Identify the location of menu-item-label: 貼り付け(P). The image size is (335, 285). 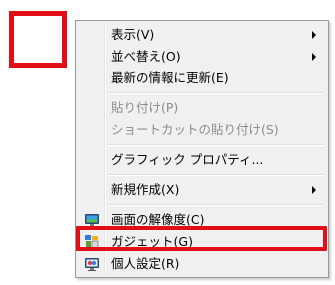
(145, 107).